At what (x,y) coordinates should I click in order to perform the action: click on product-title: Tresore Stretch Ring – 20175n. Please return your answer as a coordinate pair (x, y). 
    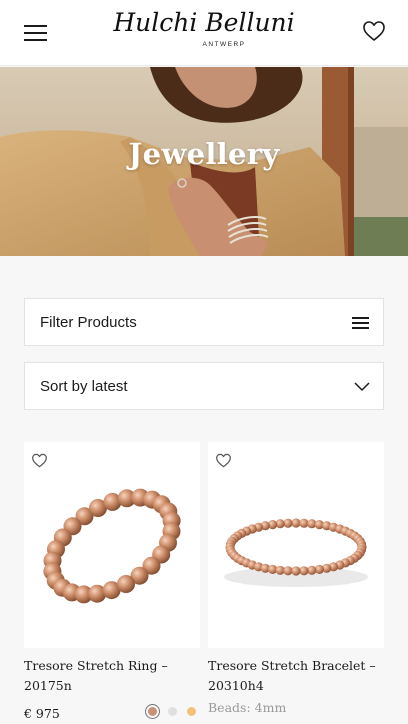
    Looking at the image, I should click on (112, 676).